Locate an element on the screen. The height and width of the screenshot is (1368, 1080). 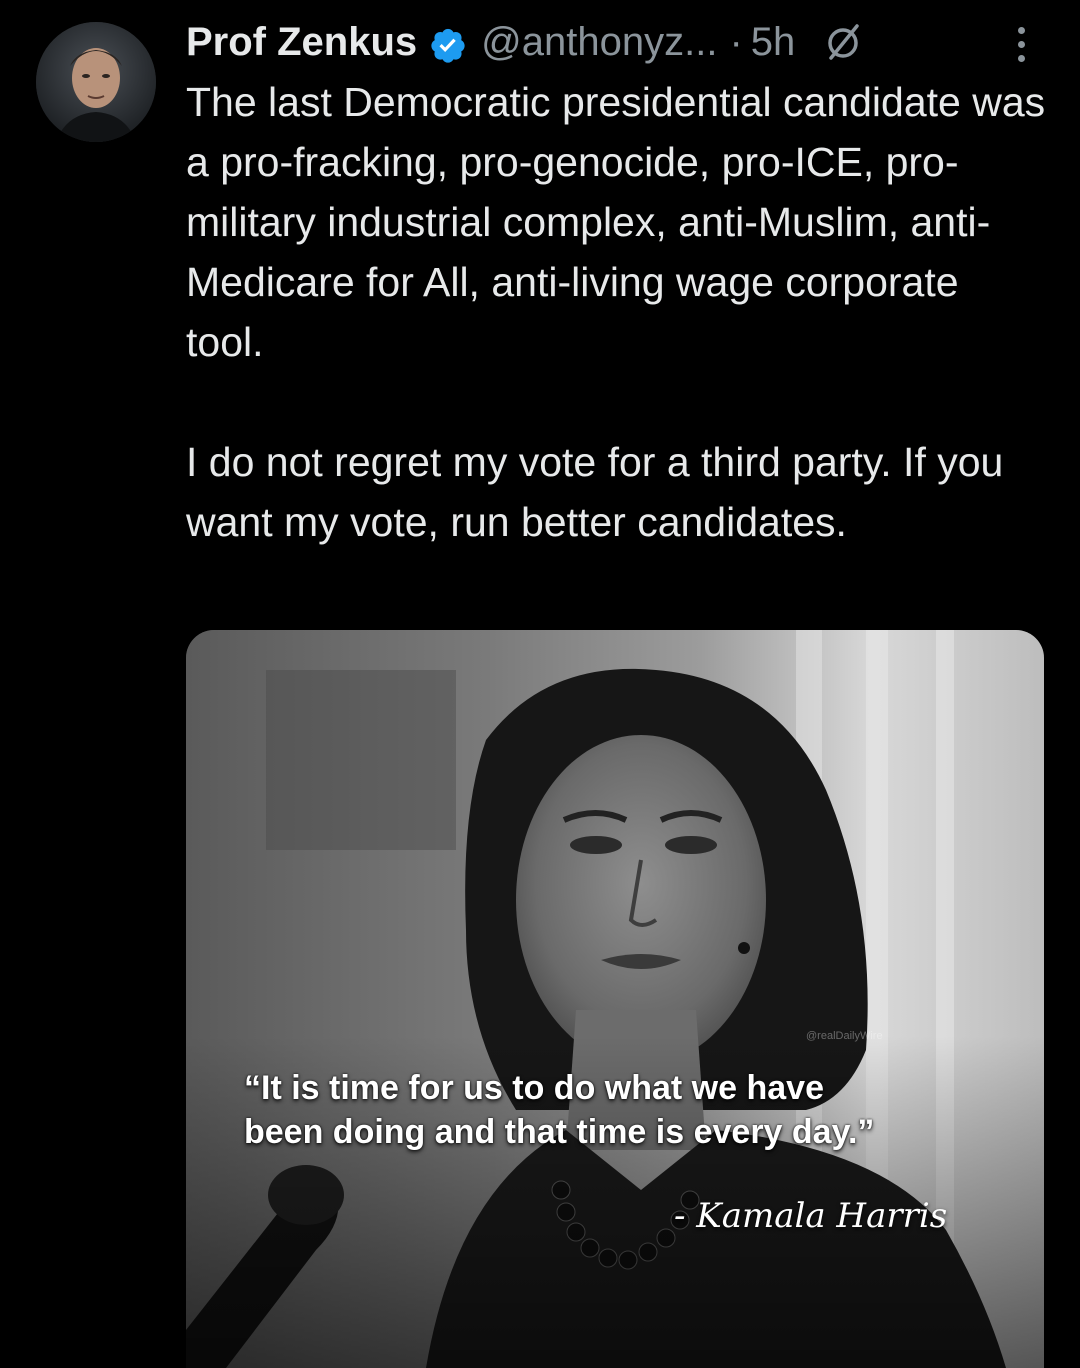
more-options-icon is located at coordinates (1021, 44).